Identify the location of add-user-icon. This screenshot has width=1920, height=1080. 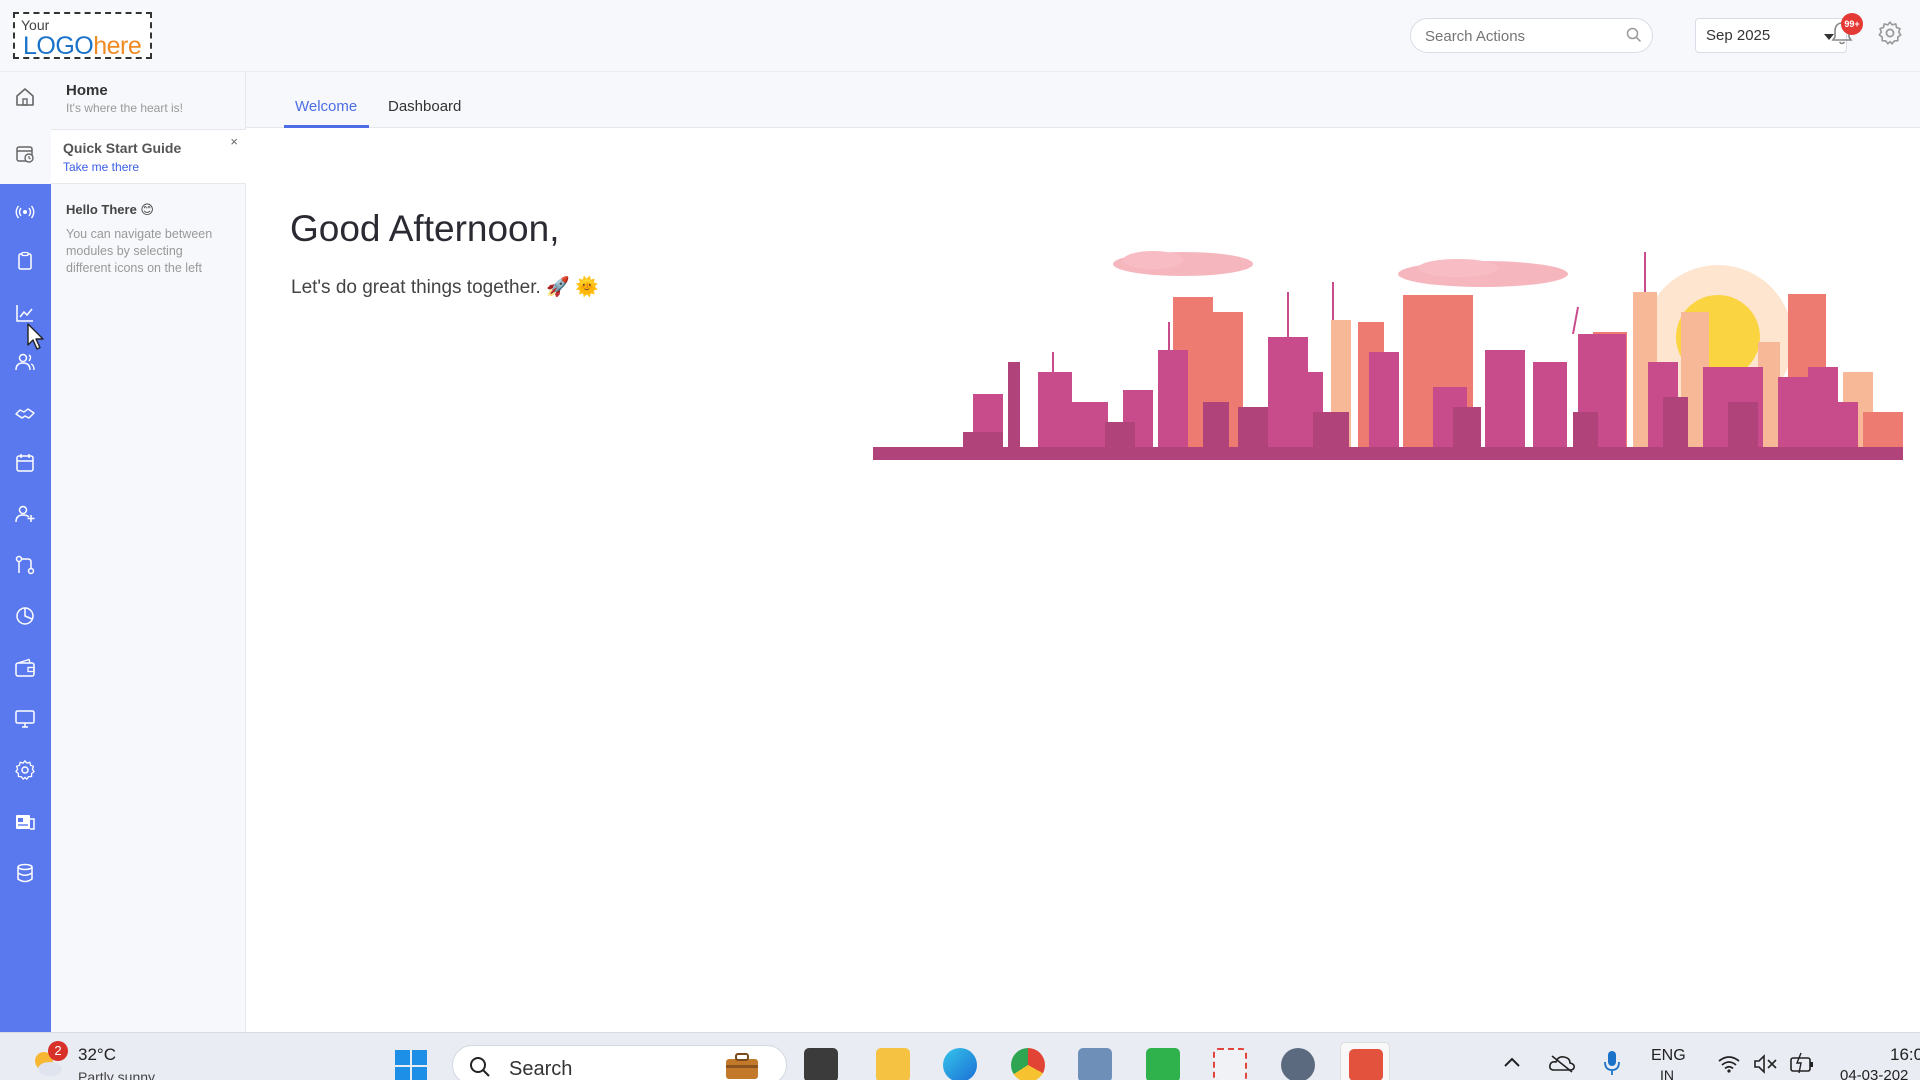
(25, 514).